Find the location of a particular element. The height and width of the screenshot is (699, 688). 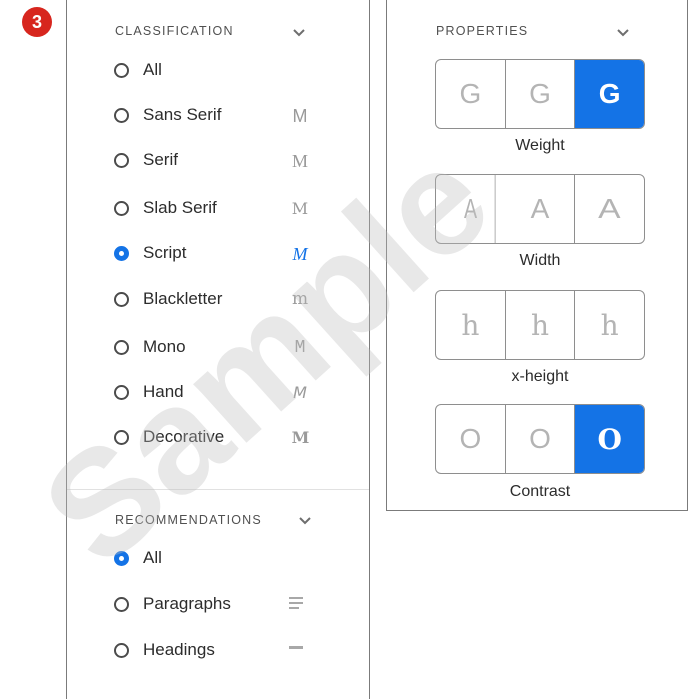

width-condensed-option: A is located at coordinates (471, 209).